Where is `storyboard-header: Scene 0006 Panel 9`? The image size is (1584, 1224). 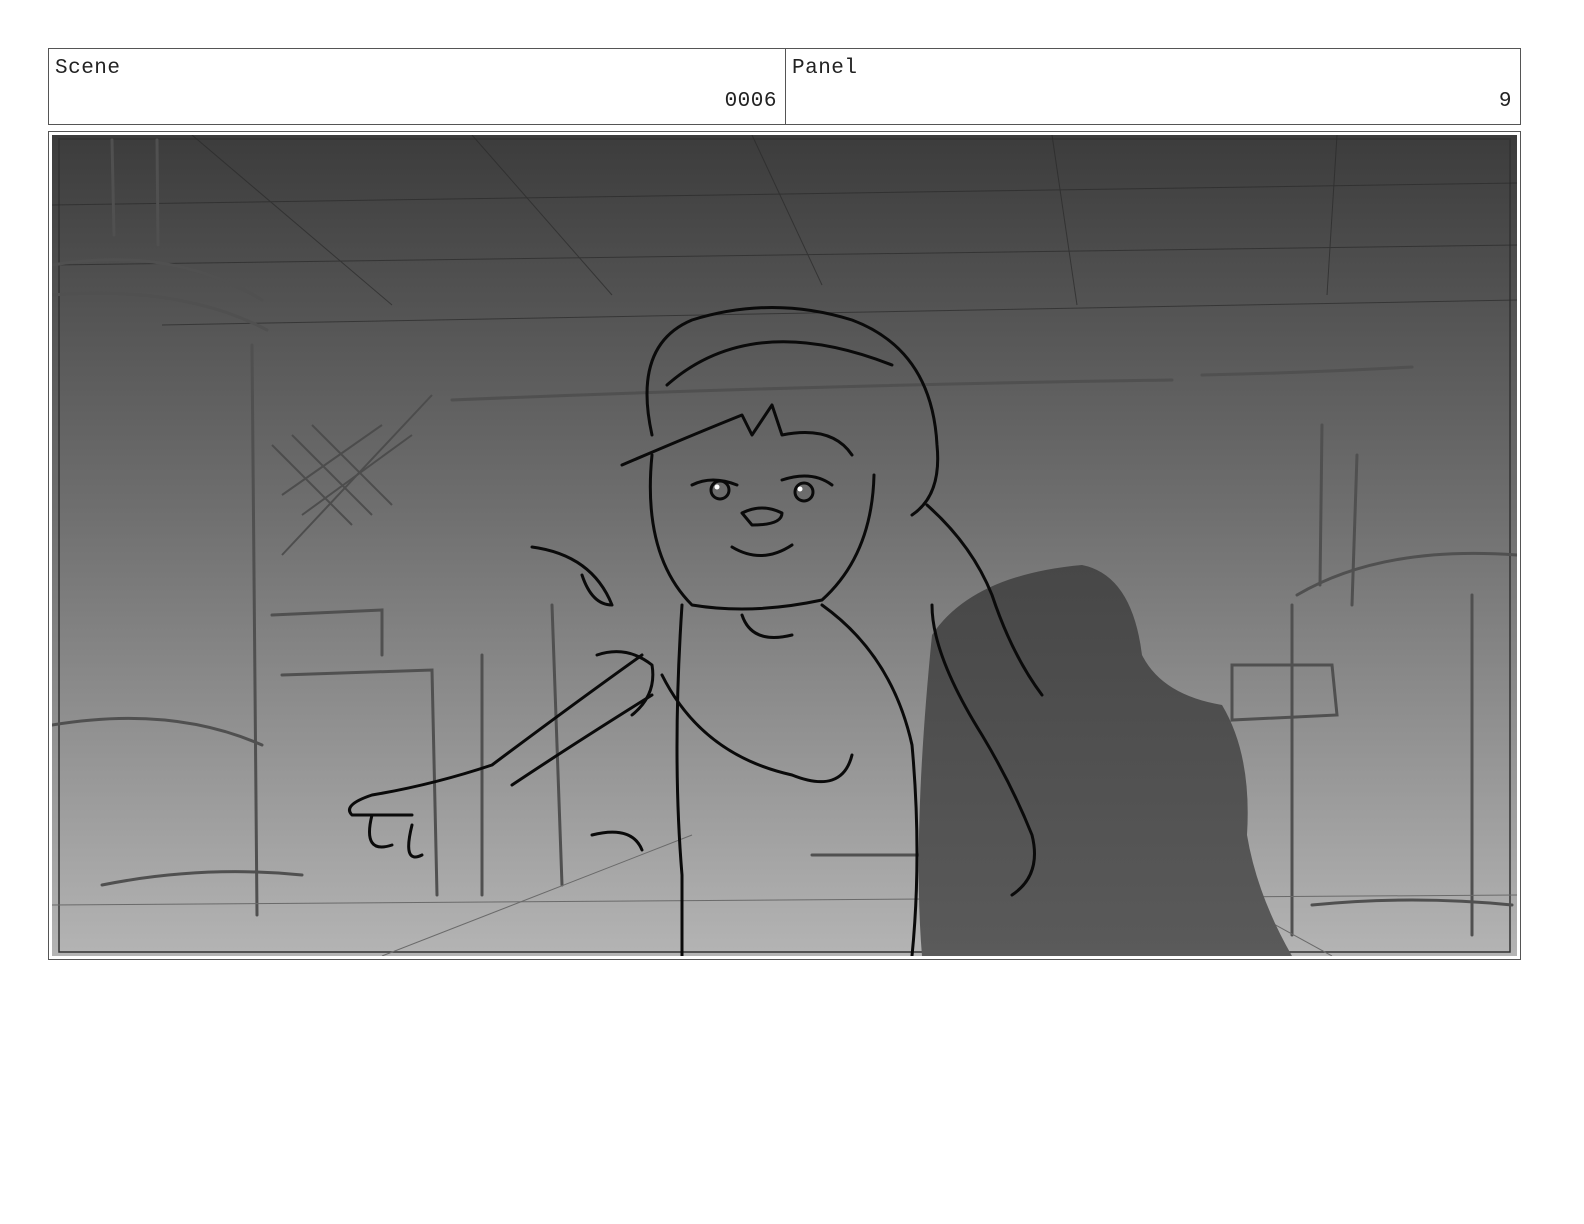 storyboard-header: Scene 0006 Panel 9 is located at coordinates (784, 86).